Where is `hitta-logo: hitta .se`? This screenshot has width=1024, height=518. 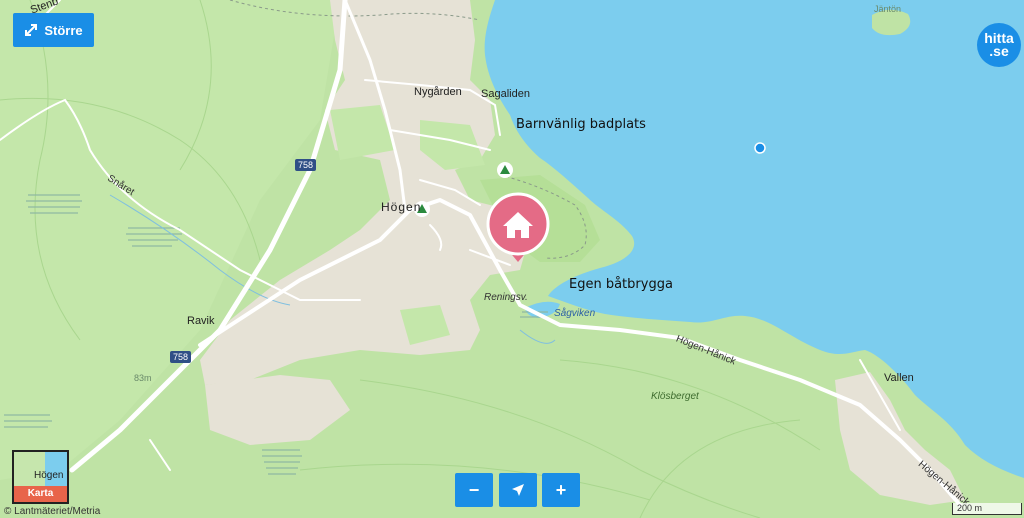
hitta-logo: hitta .se is located at coordinates (999, 45).